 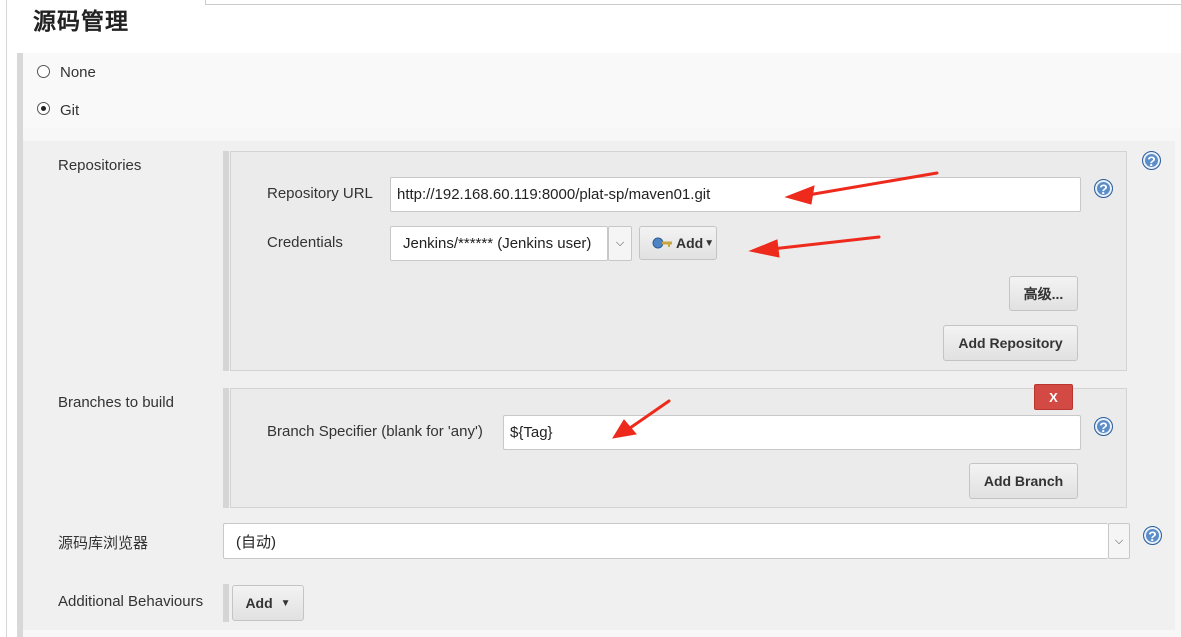 What do you see at coordinates (641, 419) in the screenshot?
I see `annotation-arrow-branch` at bounding box center [641, 419].